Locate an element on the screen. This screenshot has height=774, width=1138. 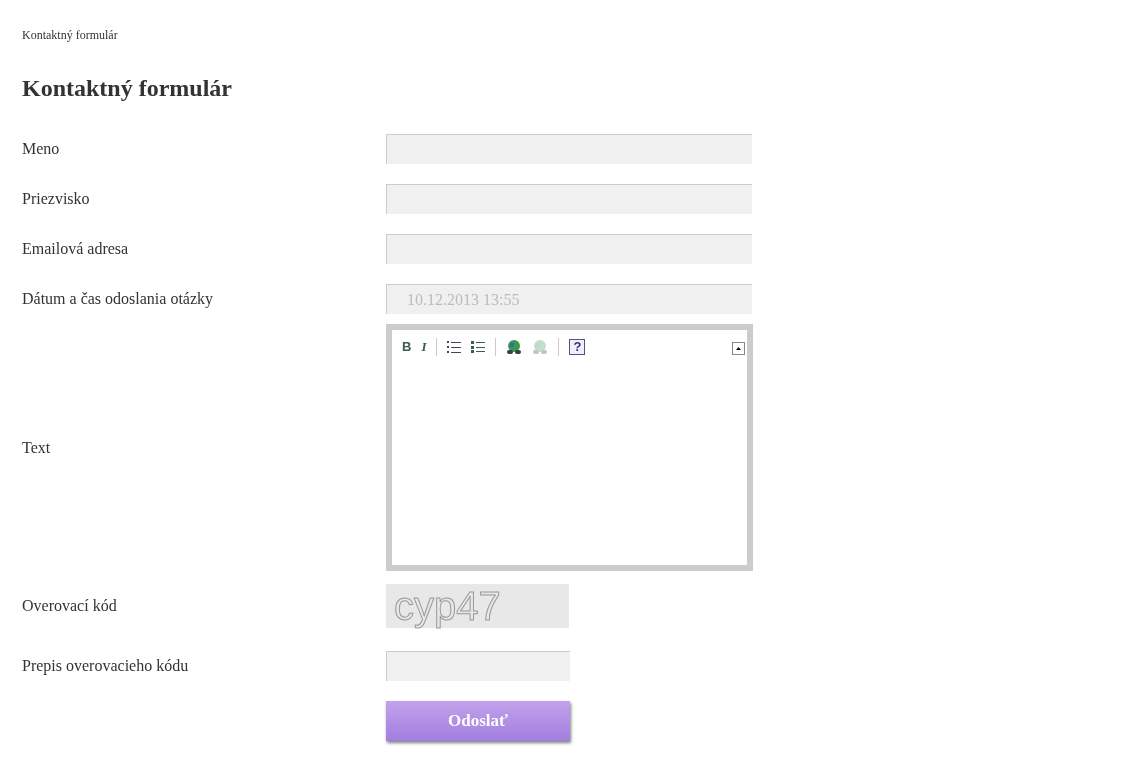
field-label: Overovací kód is located at coordinates (69, 606).